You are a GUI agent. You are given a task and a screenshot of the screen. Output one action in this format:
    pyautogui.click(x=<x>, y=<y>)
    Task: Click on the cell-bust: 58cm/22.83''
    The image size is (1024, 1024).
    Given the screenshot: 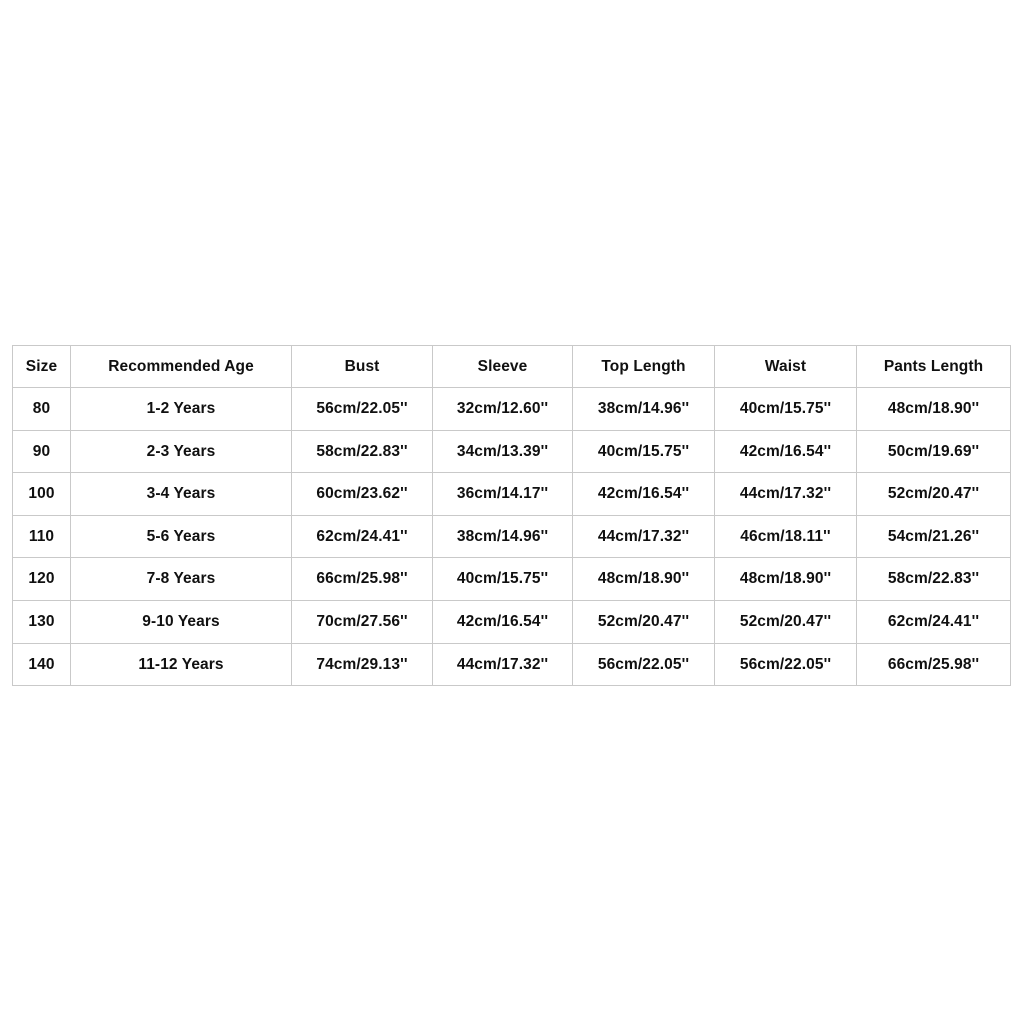 What is the action you would take?
    pyautogui.click(x=362, y=451)
    